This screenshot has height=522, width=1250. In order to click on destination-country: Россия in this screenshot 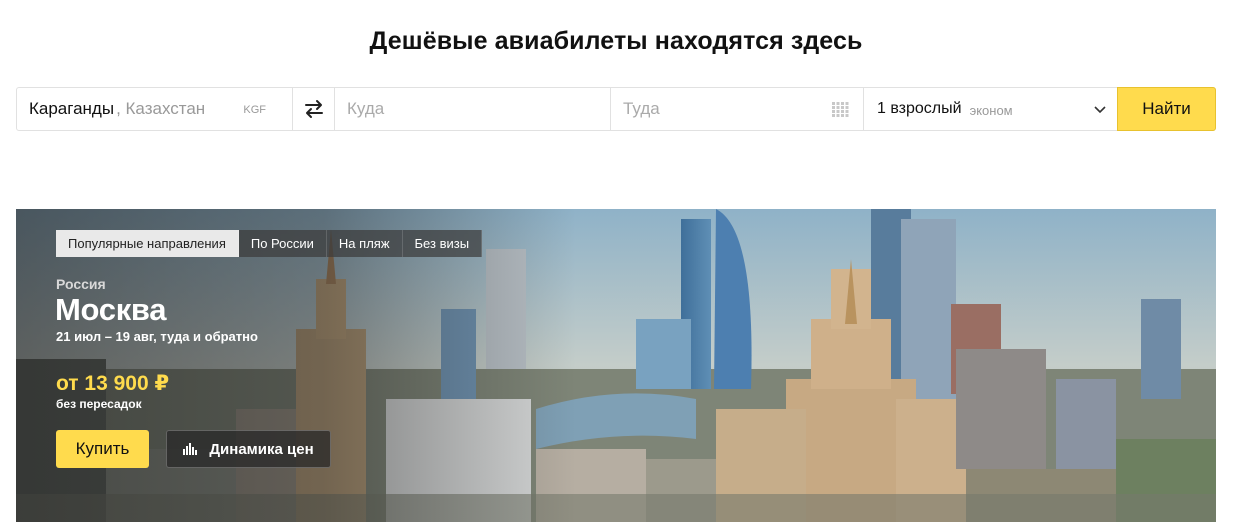, I will do `click(81, 284)`.